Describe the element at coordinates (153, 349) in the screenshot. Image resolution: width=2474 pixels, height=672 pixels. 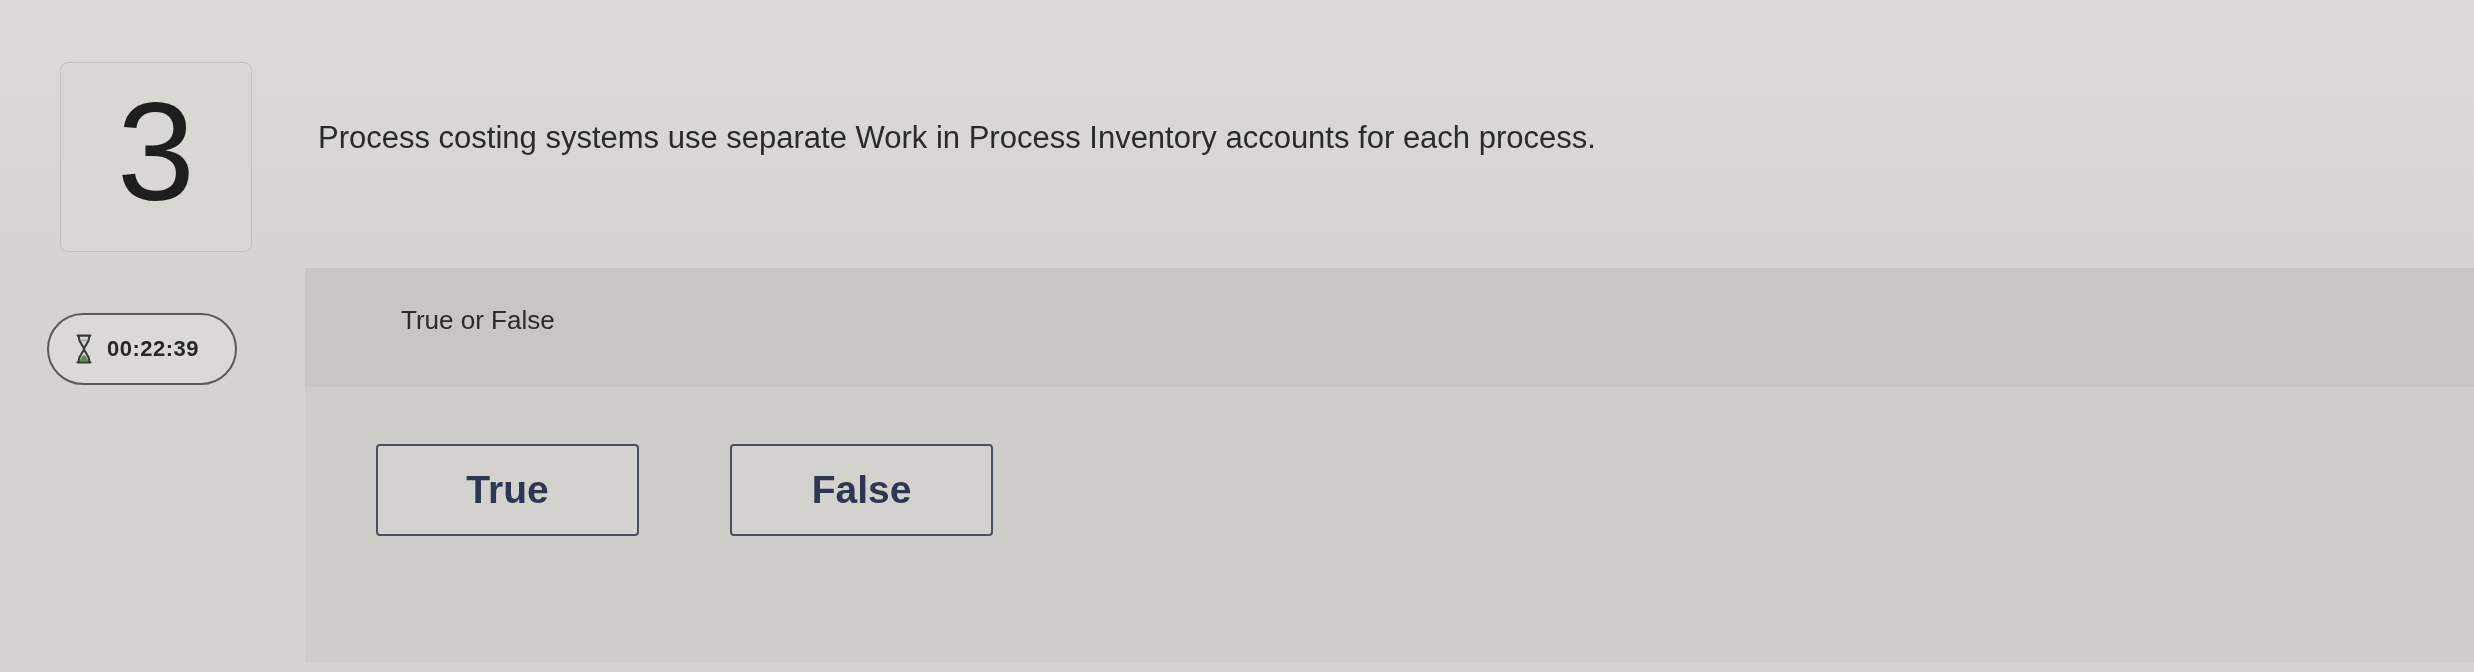
I see `timer-text: 00:22:39` at that location.